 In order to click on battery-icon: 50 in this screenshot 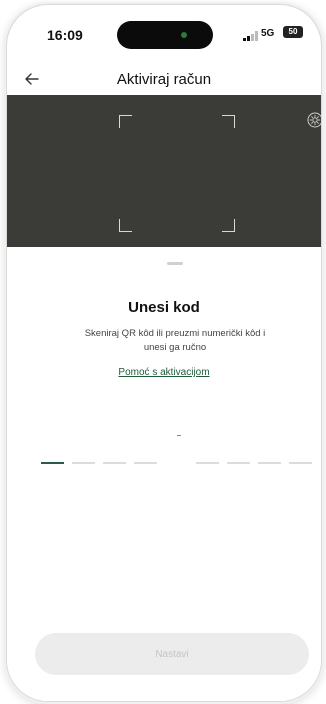, I will do `click(293, 32)`.